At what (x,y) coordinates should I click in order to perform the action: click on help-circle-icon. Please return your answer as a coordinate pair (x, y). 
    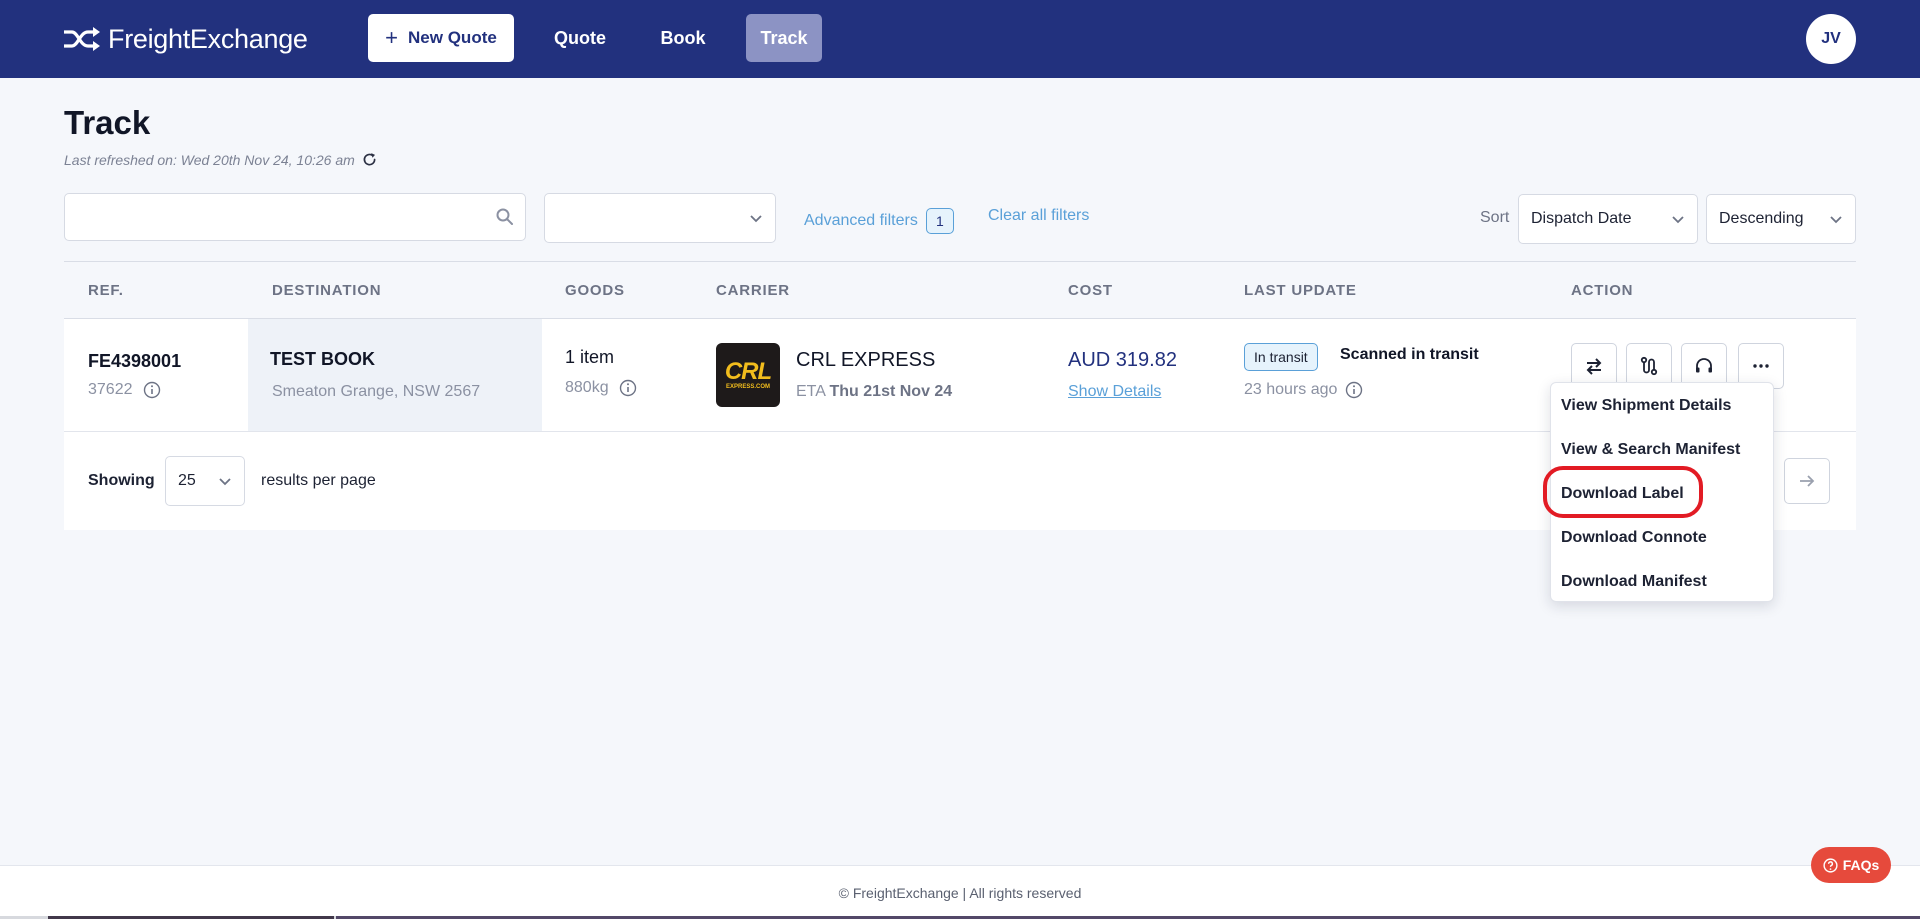
    Looking at the image, I should click on (1830, 865).